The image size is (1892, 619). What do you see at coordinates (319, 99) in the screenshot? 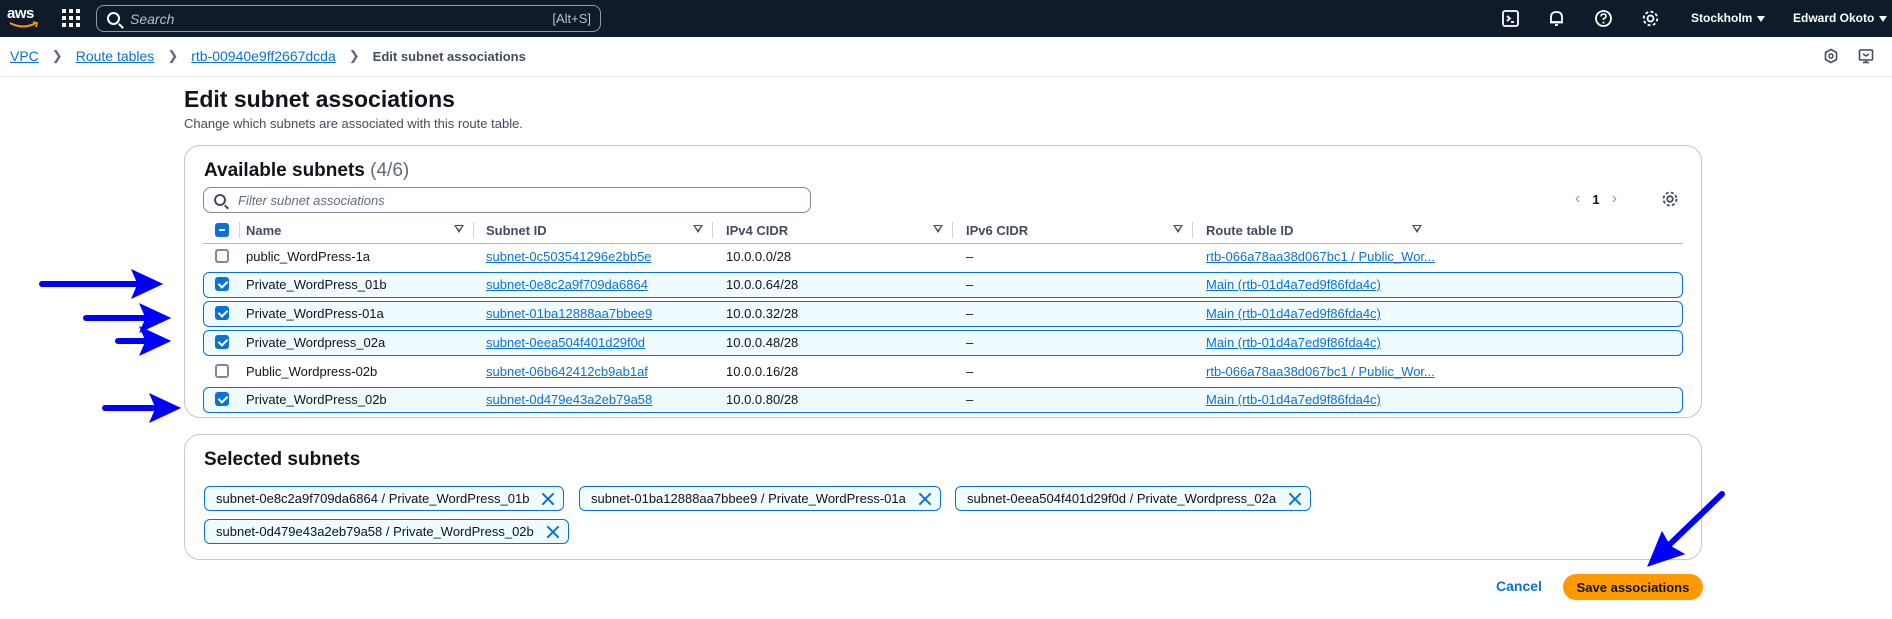
I see `page-title: Edit subnet associations` at bounding box center [319, 99].